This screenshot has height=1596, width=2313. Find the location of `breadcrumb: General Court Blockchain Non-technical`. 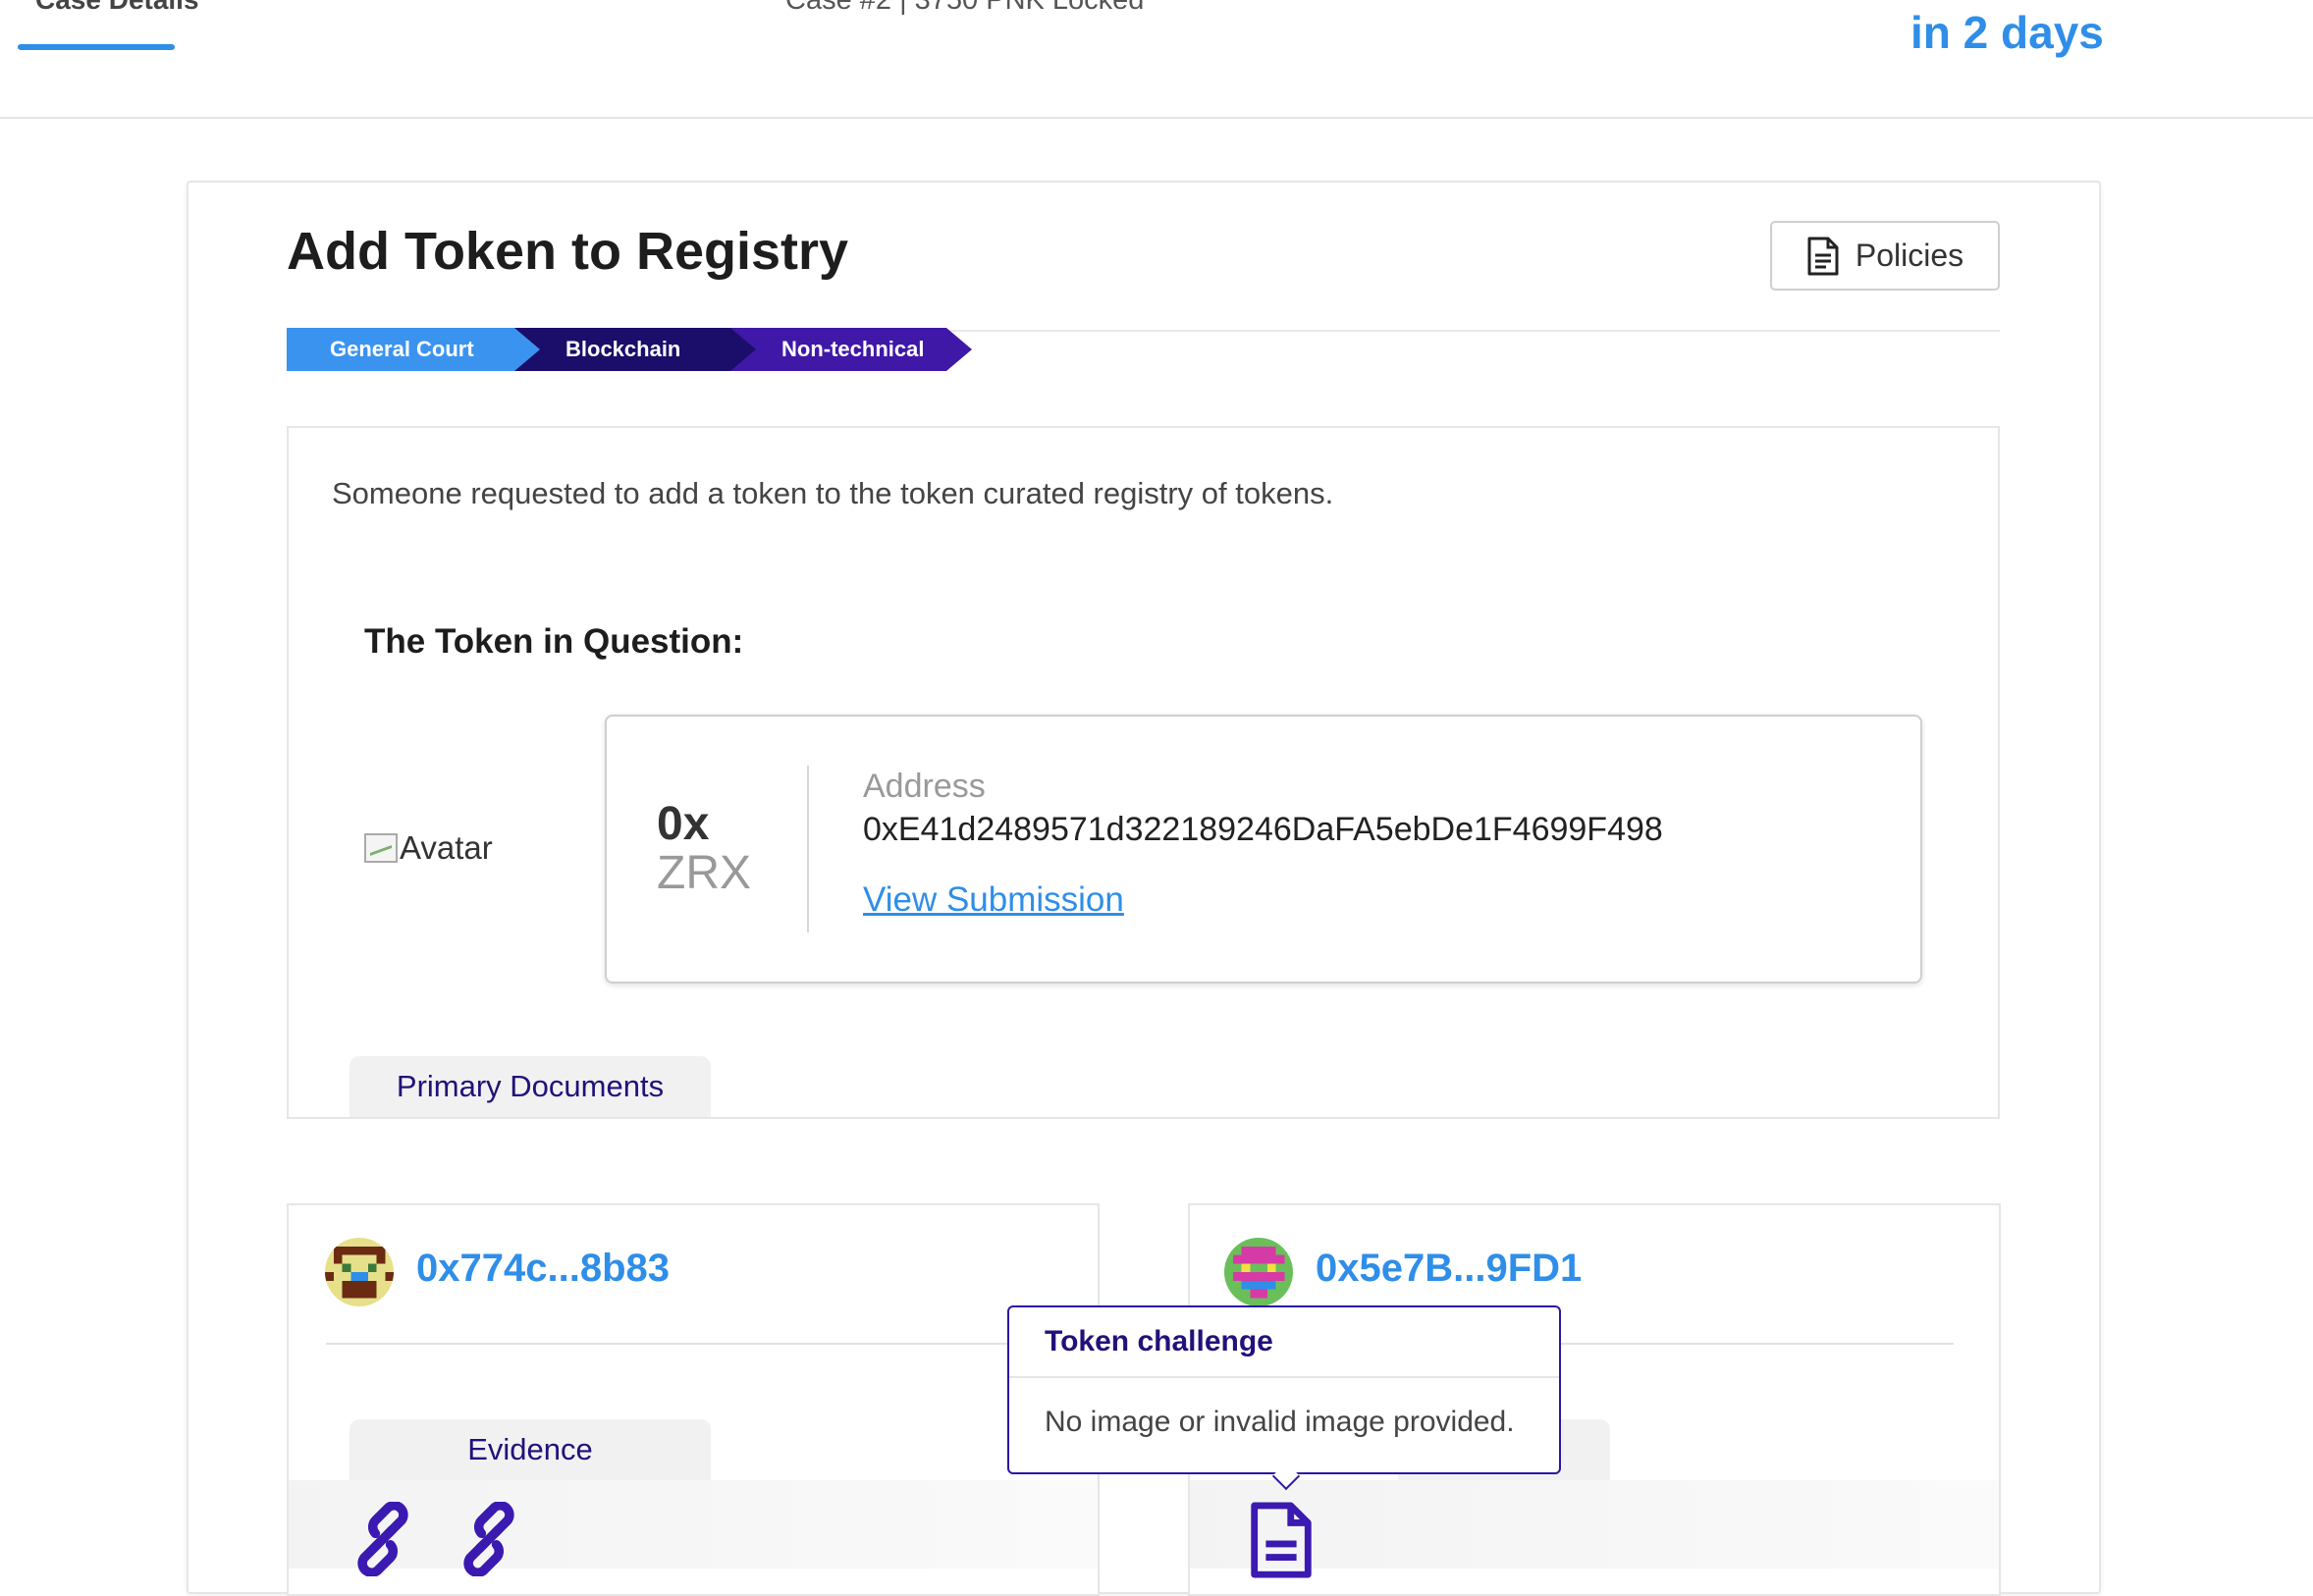

breadcrumb: General Court Blockchain Non-technical is located at coordinates (630, 349).